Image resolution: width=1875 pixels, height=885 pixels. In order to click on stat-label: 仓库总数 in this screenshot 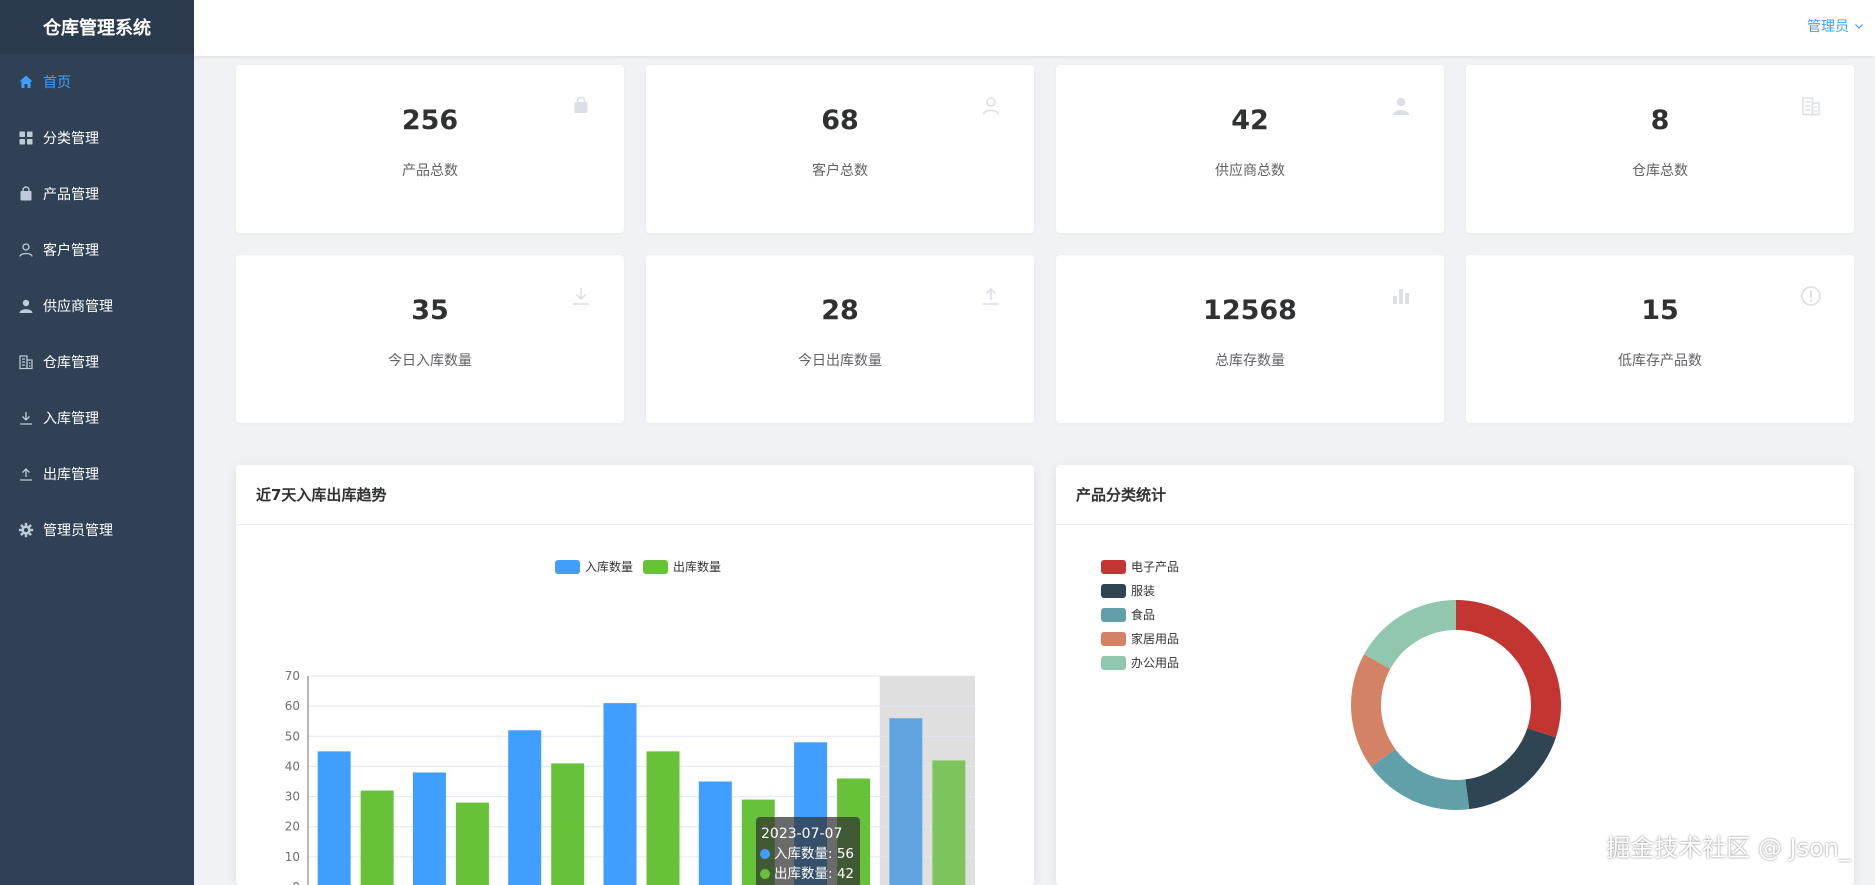, I will do `click(1660, 171)`.